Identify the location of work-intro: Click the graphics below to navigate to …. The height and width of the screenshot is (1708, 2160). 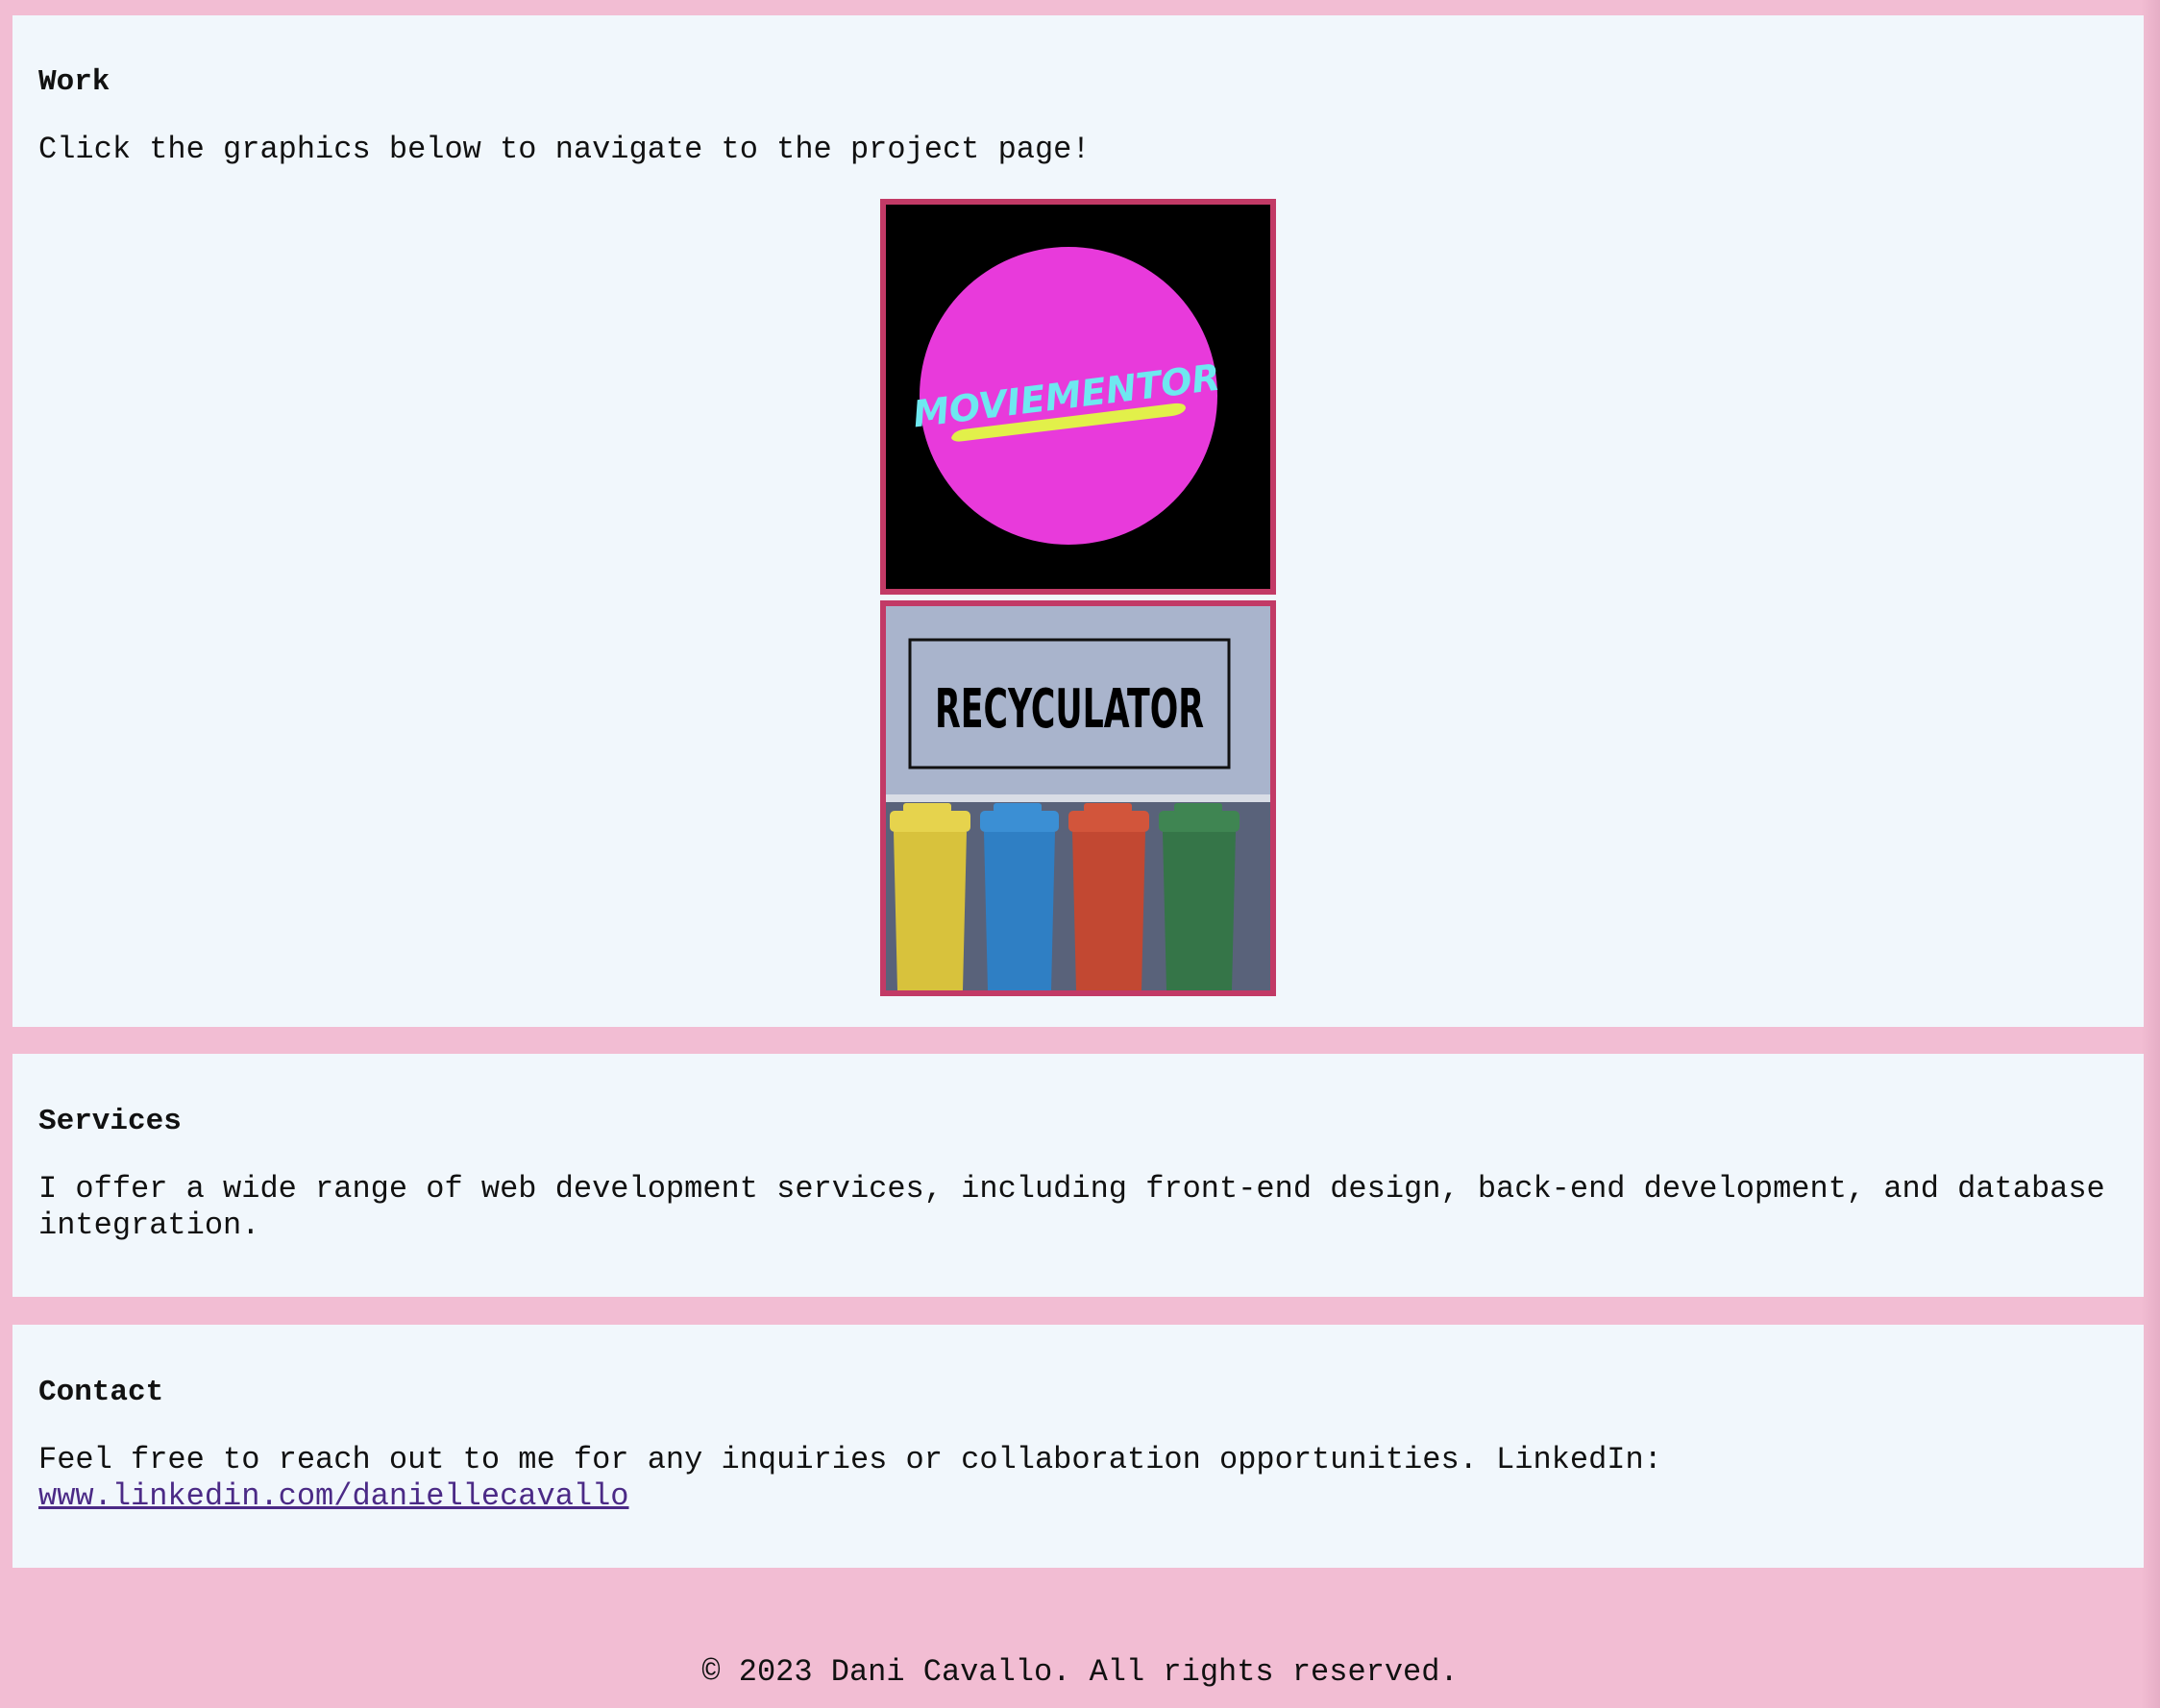
(564, 149).